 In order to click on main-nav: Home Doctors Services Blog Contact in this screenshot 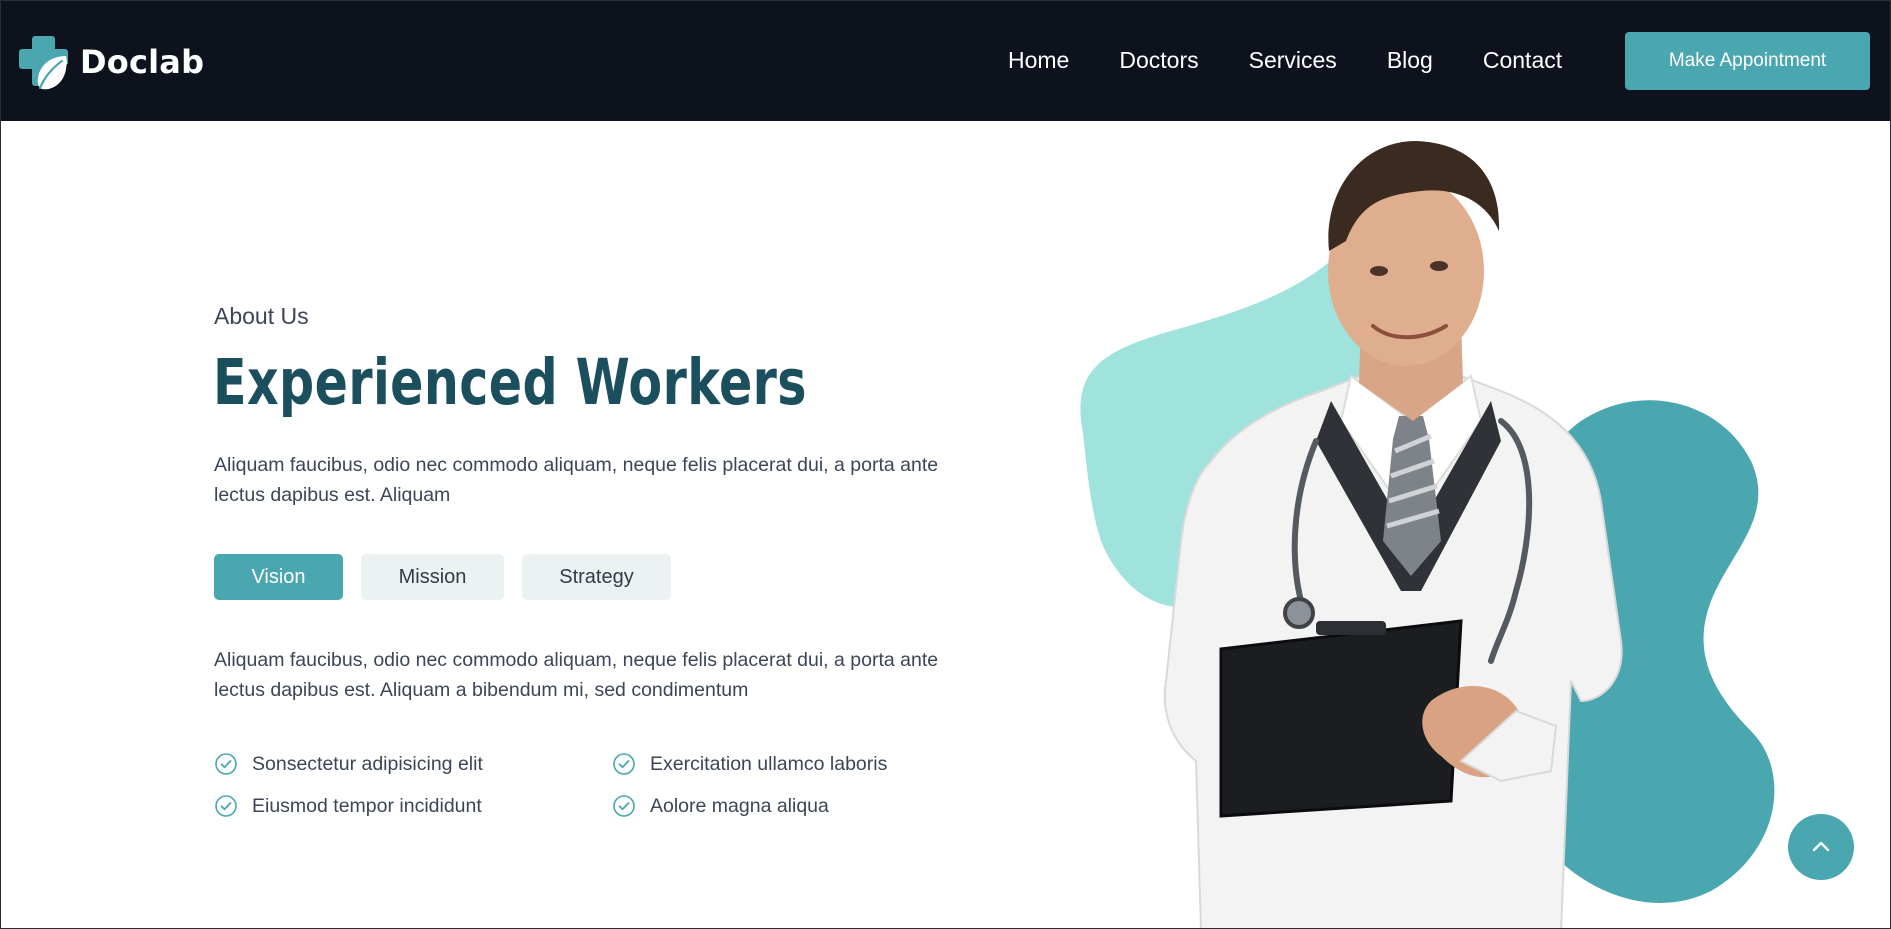, I will do `click(1310, 60)`.